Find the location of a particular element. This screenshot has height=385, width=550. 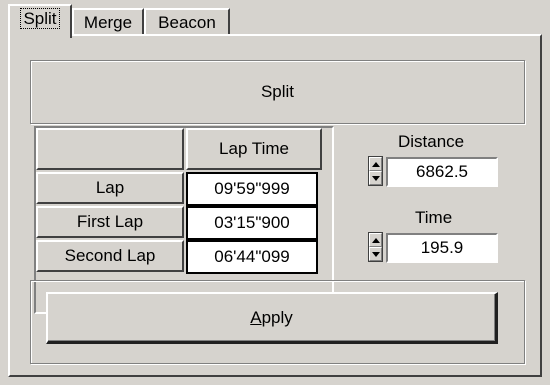

tab-merge-label: Merge is located at coordinates (108, 22).